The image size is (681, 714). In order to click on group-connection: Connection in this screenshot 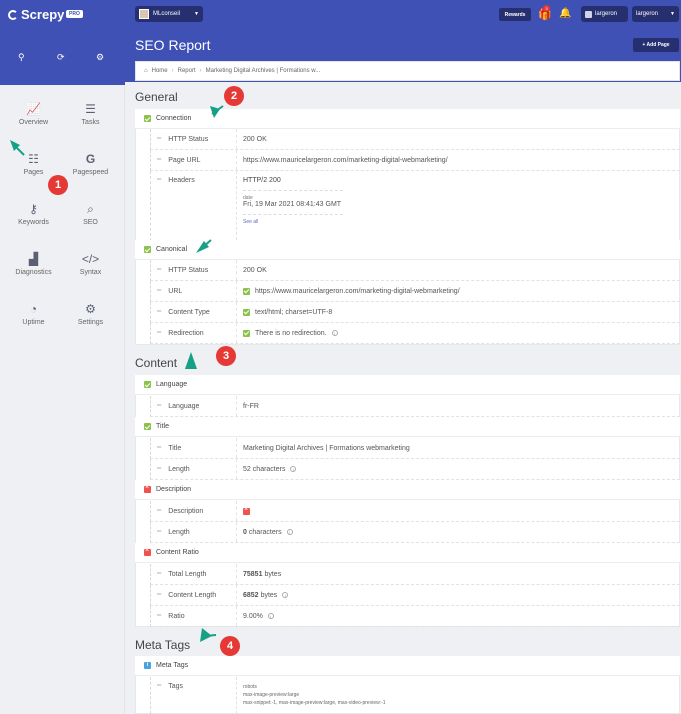, I will do `click(407, 119)`.